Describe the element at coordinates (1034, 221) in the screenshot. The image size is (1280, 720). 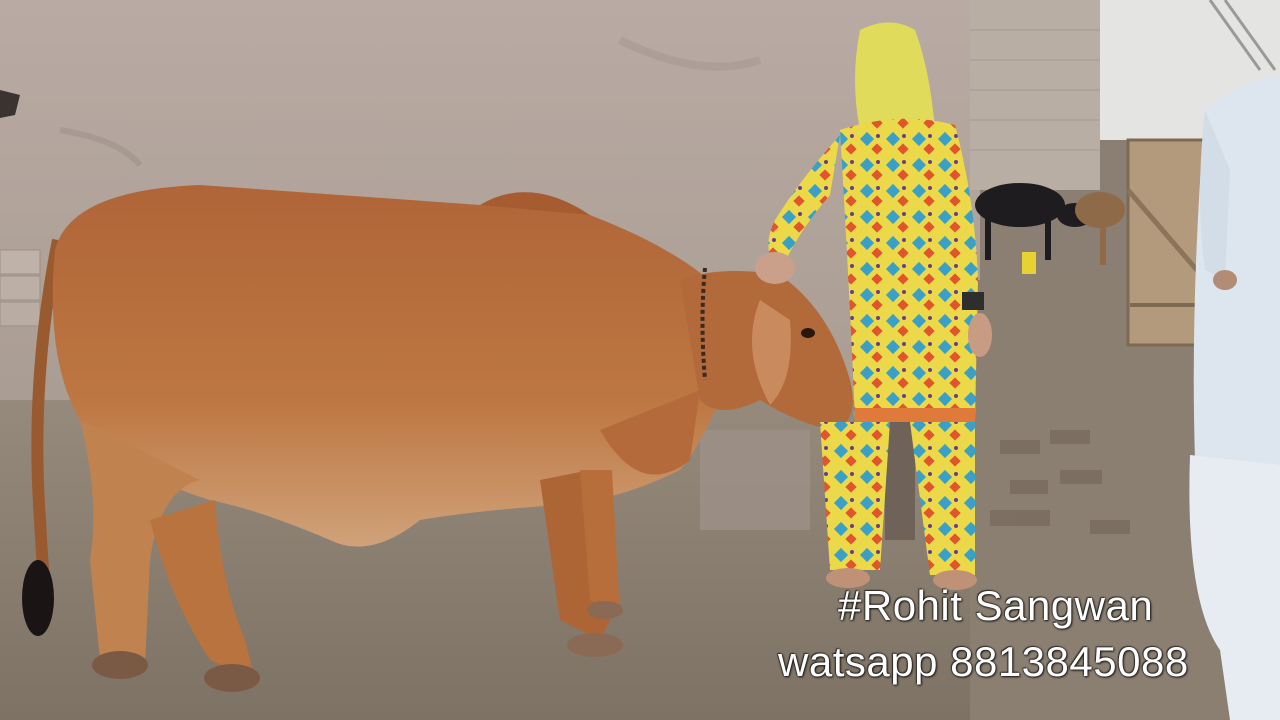
I see `background-goat` at that location.